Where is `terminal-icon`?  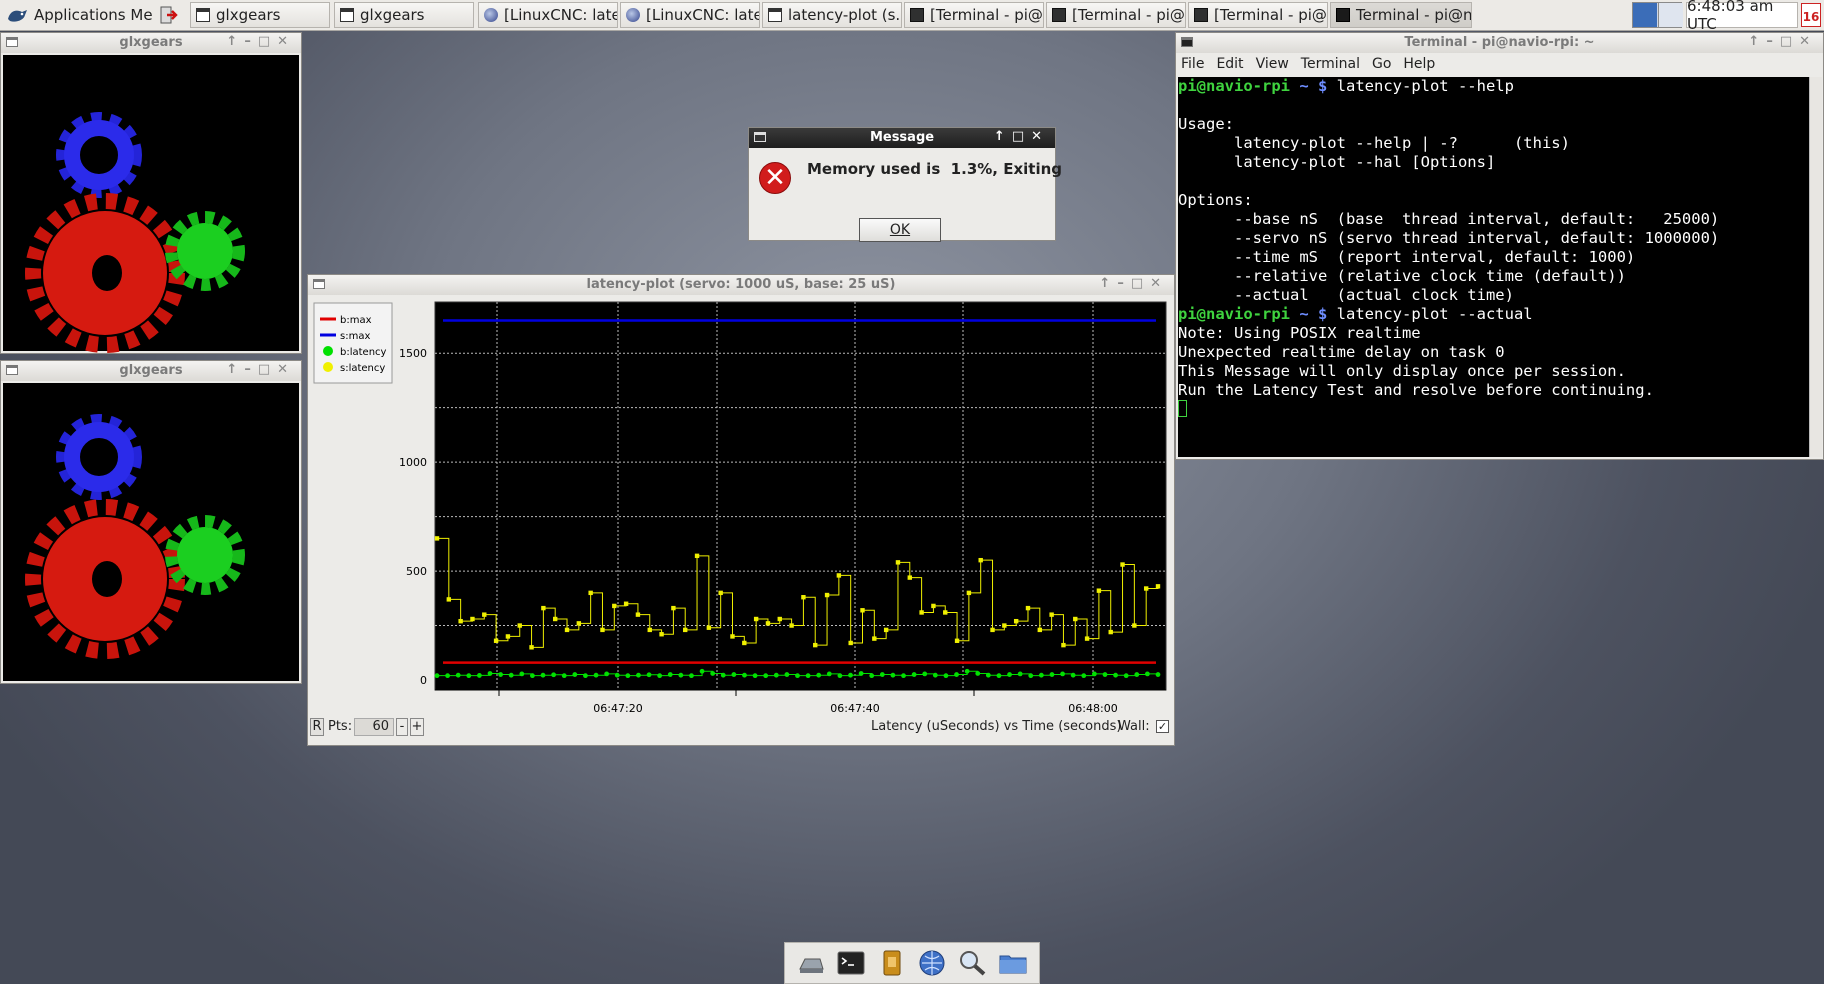 terminal-icon is located at coordinates (851, 963).